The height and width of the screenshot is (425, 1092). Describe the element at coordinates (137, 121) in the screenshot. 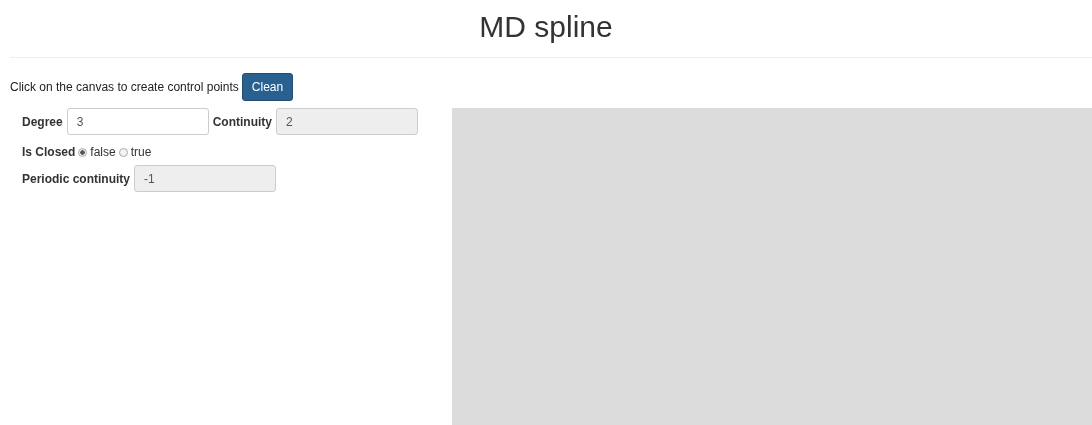

I see `number-field: 3` at that location.